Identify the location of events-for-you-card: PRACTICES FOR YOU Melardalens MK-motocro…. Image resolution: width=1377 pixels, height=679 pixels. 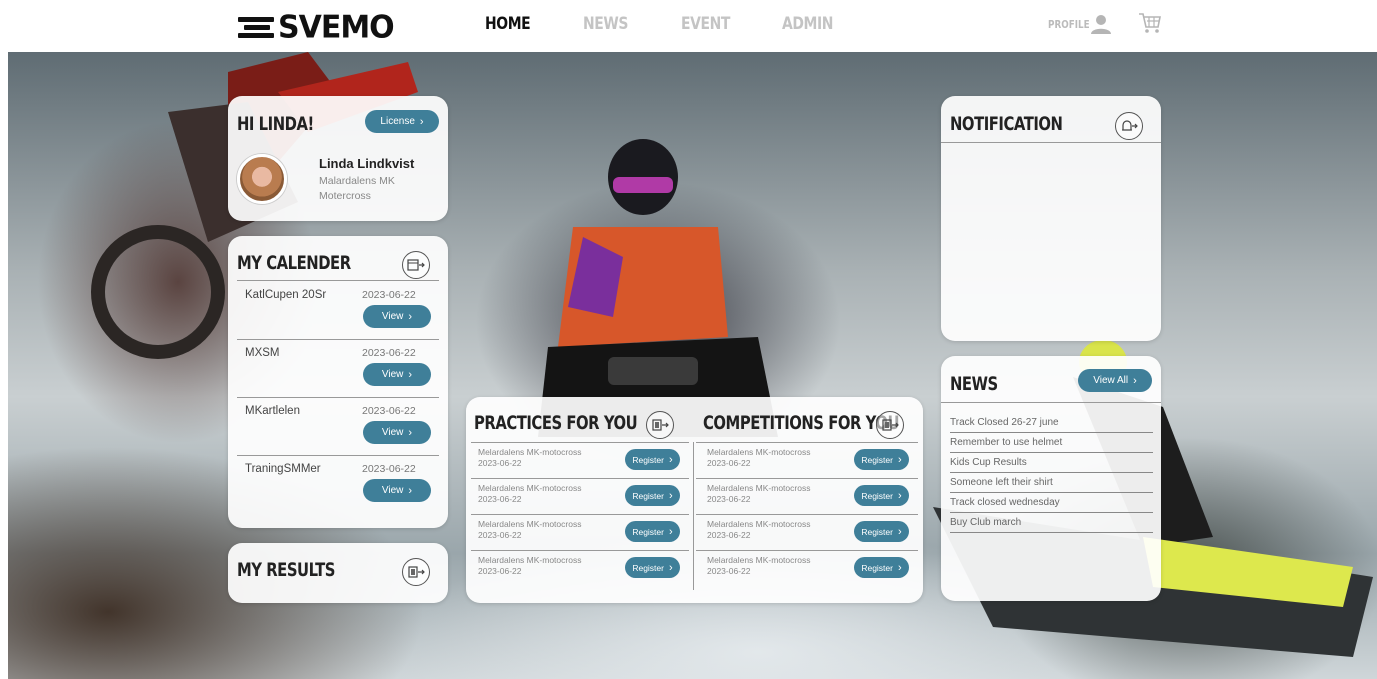
(694, 500).